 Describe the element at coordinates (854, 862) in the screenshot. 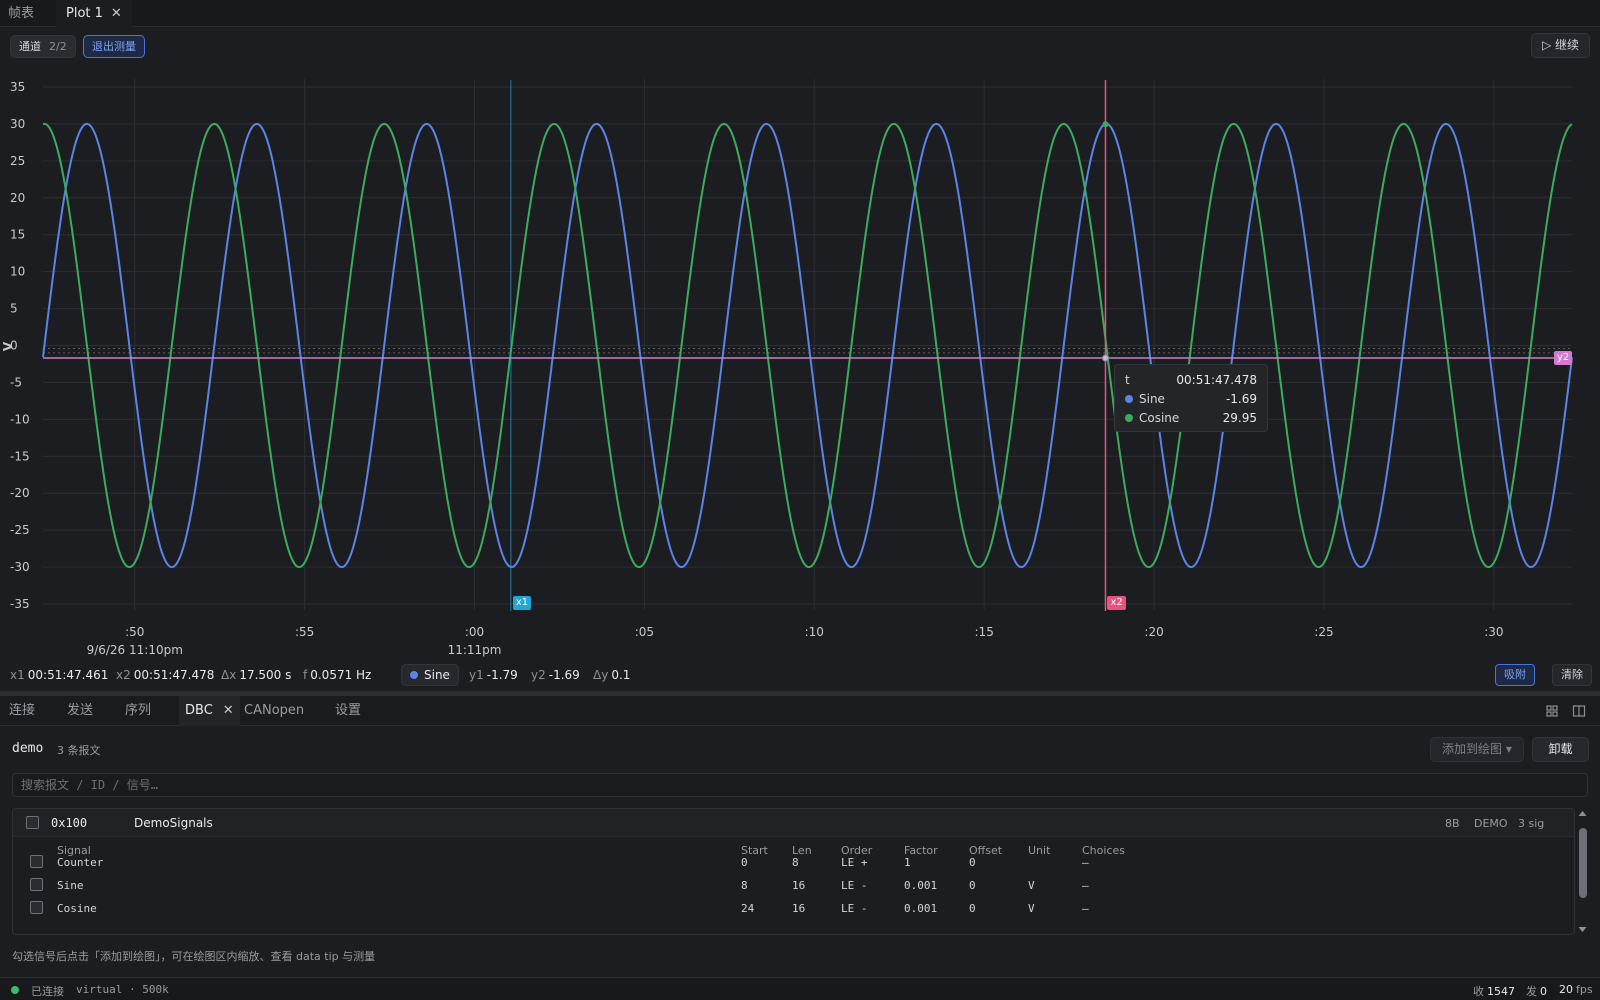

I see `signal-order: LE +` at that location.